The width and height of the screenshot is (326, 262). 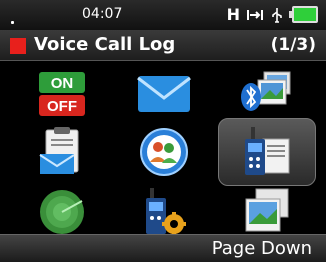 I want to click on on-label: ON, so click(x=62, y=83).